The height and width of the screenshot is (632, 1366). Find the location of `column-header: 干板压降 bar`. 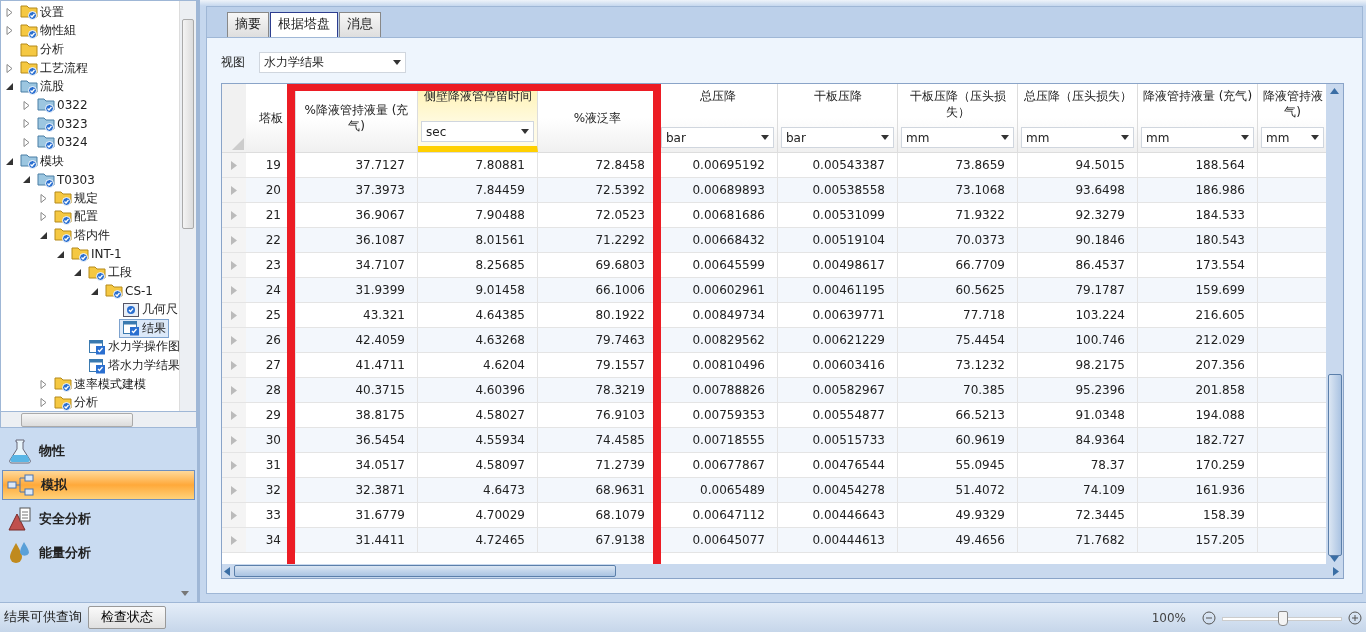

column-header: 干板压降 bar is located at coordinates (838, 118).